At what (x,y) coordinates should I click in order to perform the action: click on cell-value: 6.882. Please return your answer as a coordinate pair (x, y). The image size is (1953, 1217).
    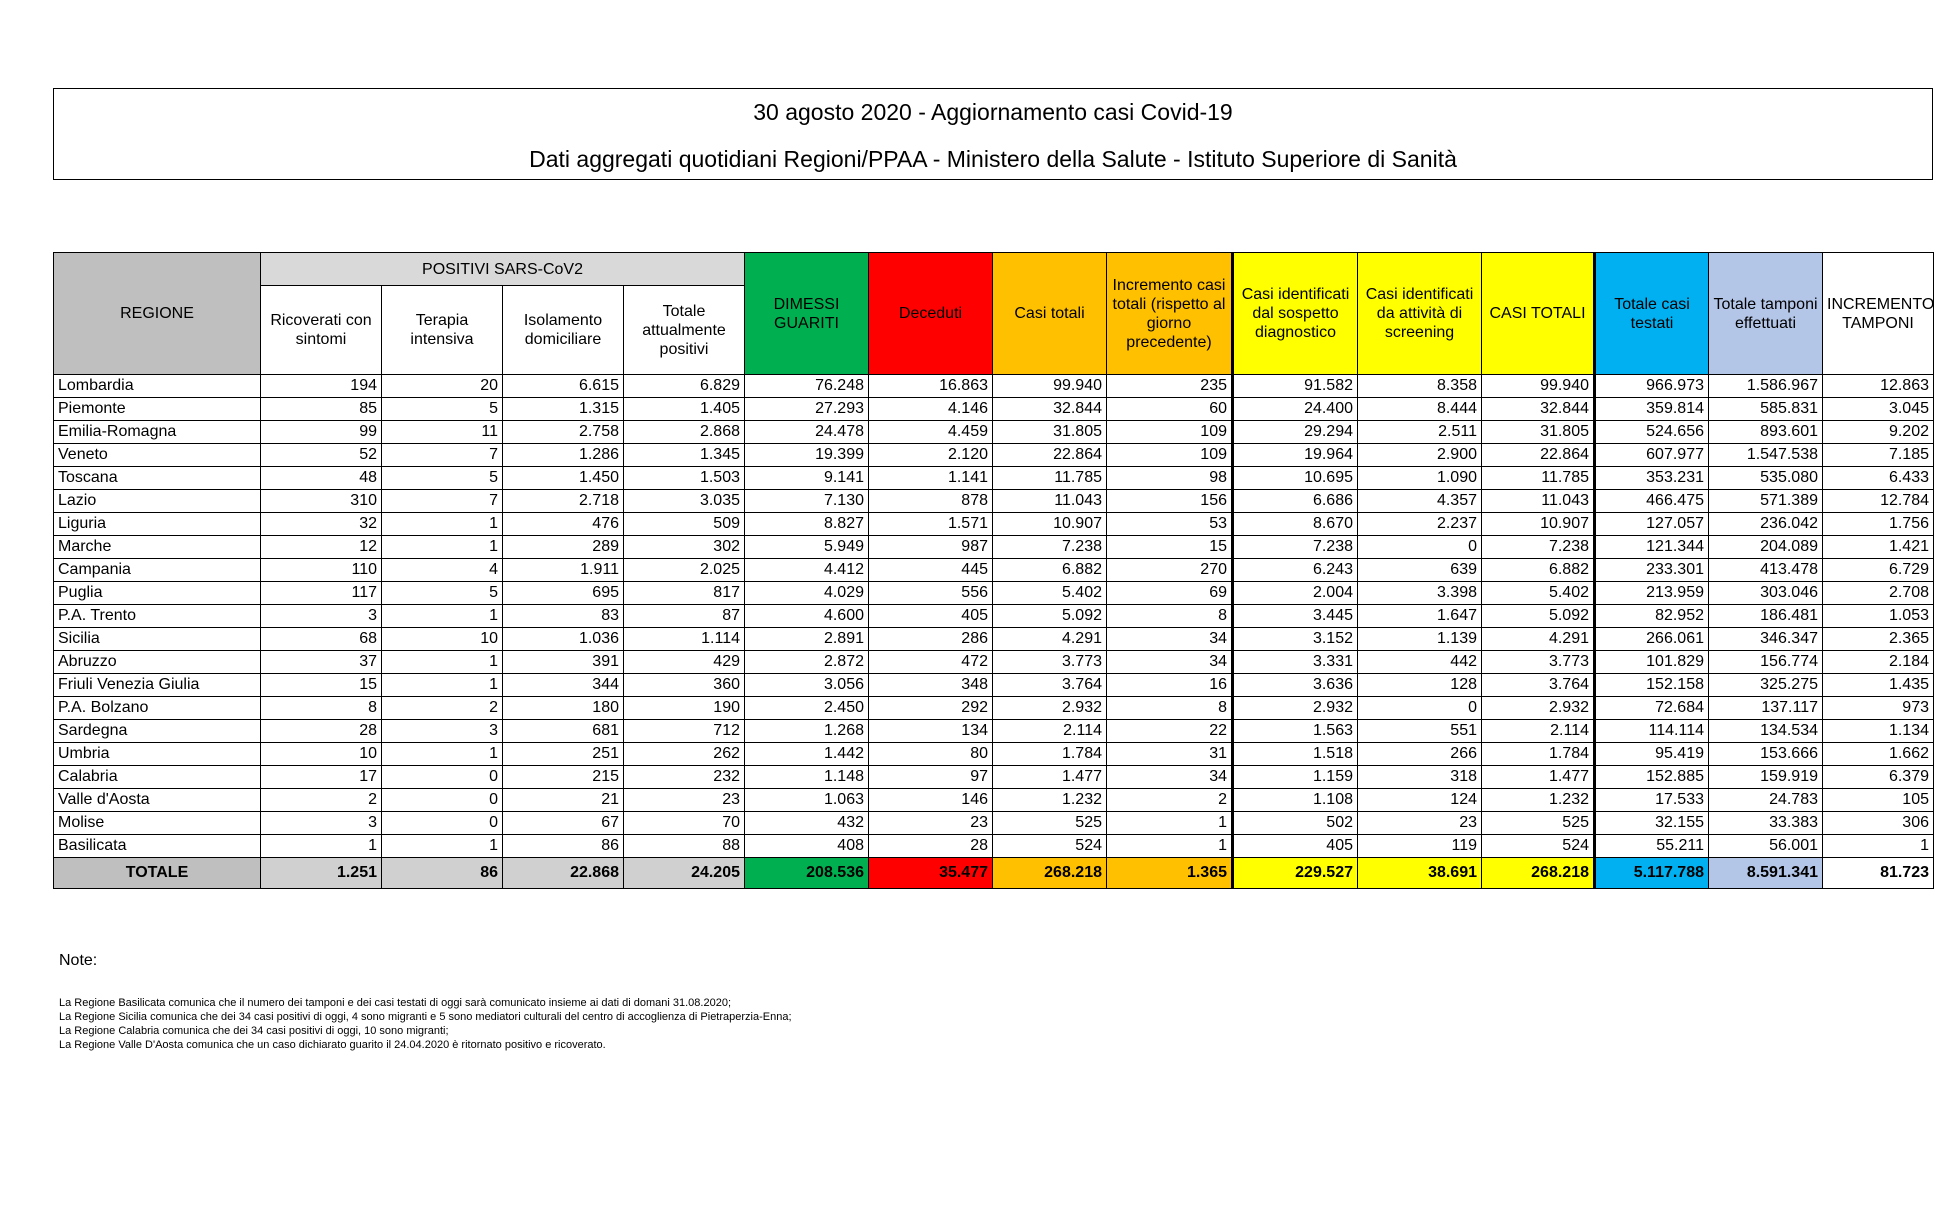
    Looking at the image, I should click on (1049, 570).